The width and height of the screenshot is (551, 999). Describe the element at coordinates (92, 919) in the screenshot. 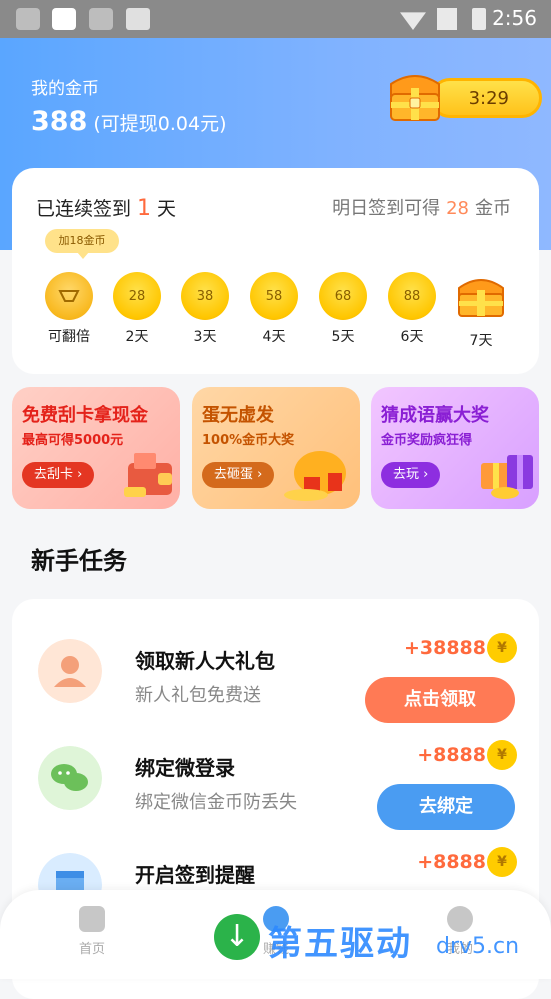

I see `home-icon` at that location.